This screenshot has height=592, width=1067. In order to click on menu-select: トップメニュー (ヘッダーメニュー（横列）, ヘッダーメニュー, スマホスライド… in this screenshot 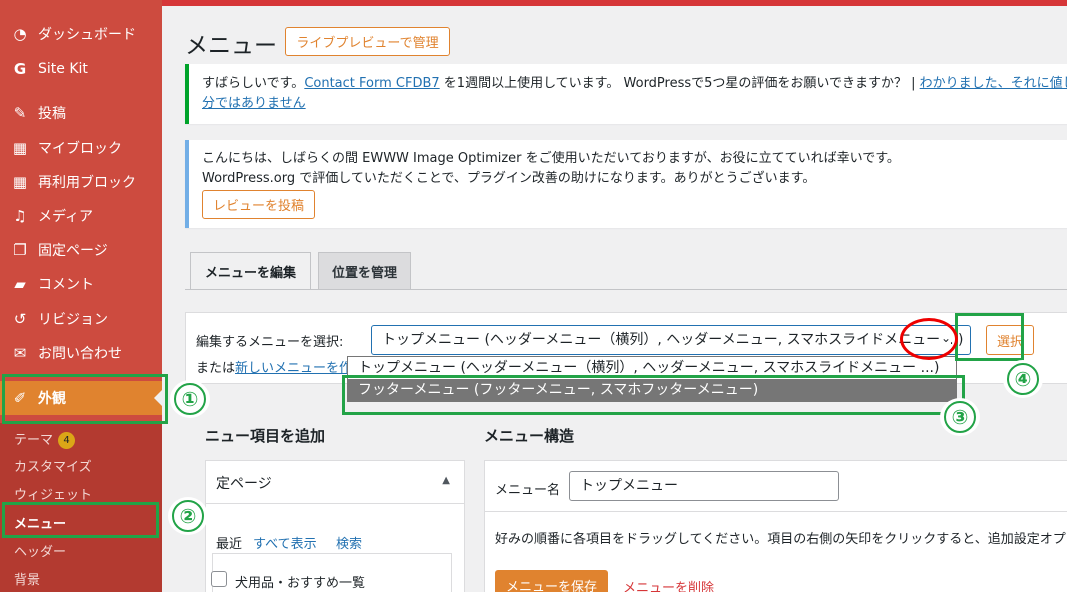, I will do `click(671, 340)`.